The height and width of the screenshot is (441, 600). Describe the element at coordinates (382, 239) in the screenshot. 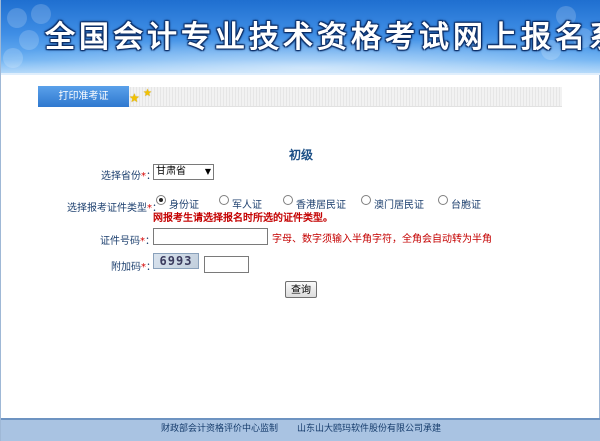

I see `id-number-hint: 字母、数字须输入半角字符，全角会自动转为半角` at that location.